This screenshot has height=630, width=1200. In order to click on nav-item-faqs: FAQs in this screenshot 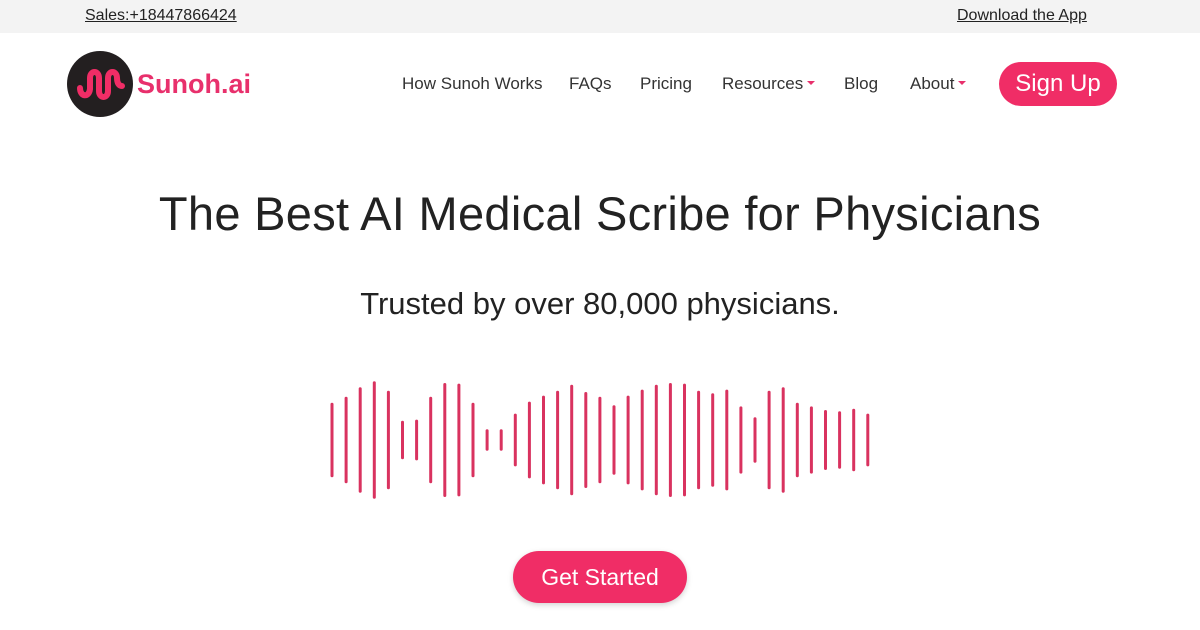, I will do `click(590, 84)`.